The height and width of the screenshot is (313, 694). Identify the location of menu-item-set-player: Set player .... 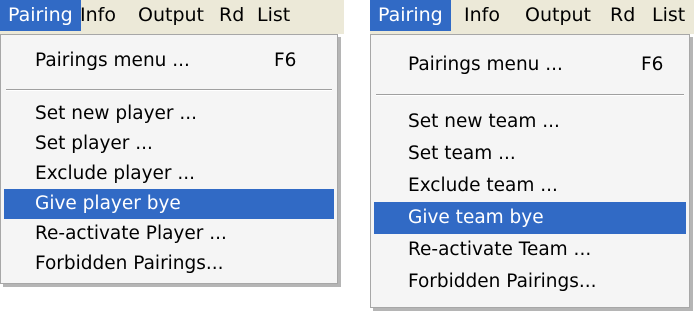
(169, 144).